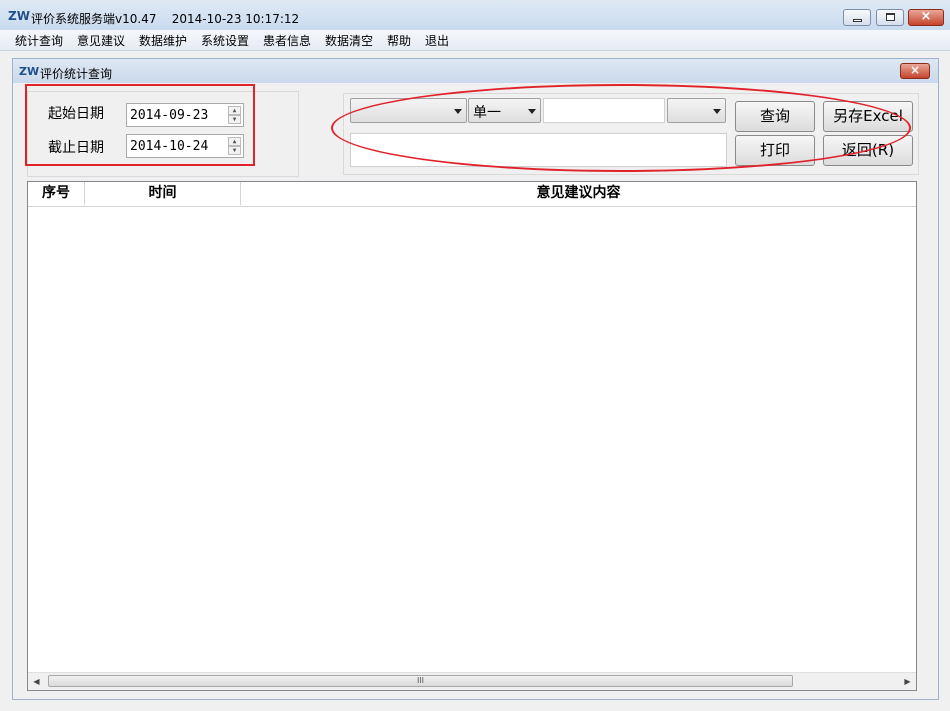  I want to click on table-header: 序号 时间 意见建议内容, so click(472, 194).